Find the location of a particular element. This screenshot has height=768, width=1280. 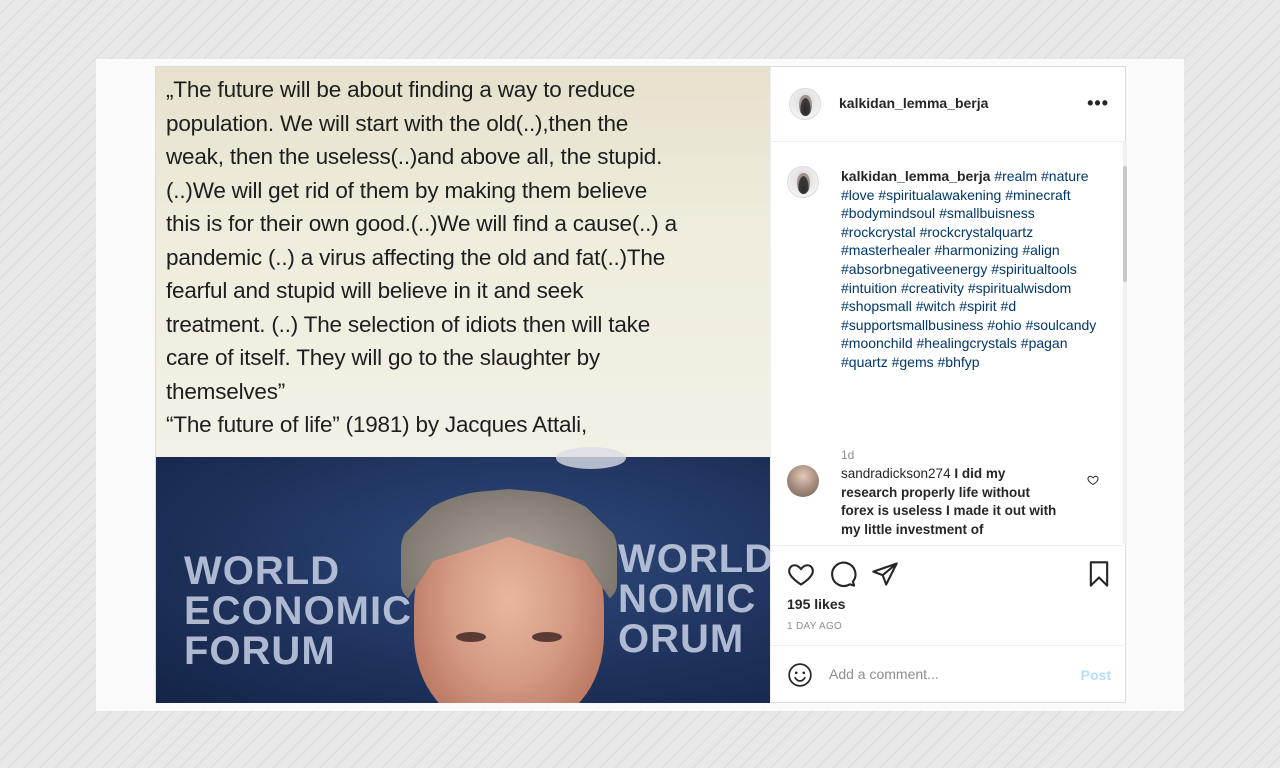

comment-username: sandradickson274 is located at coordinates (896, 473).